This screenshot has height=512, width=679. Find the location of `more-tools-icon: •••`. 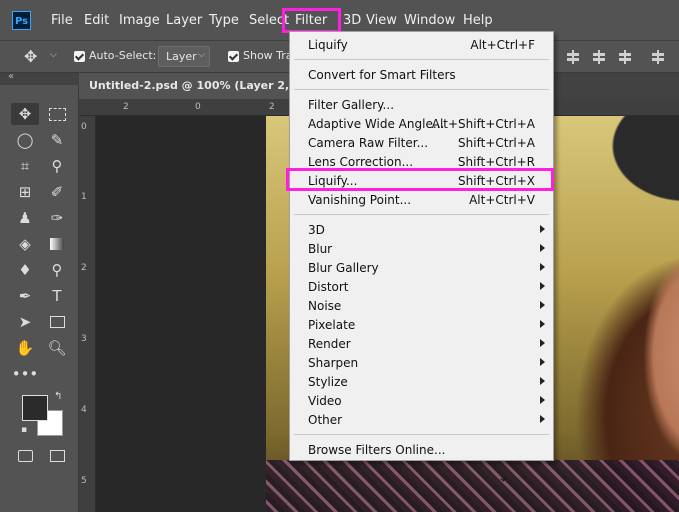

more-tools-icon: ••• is located at coordinates (25, 374).